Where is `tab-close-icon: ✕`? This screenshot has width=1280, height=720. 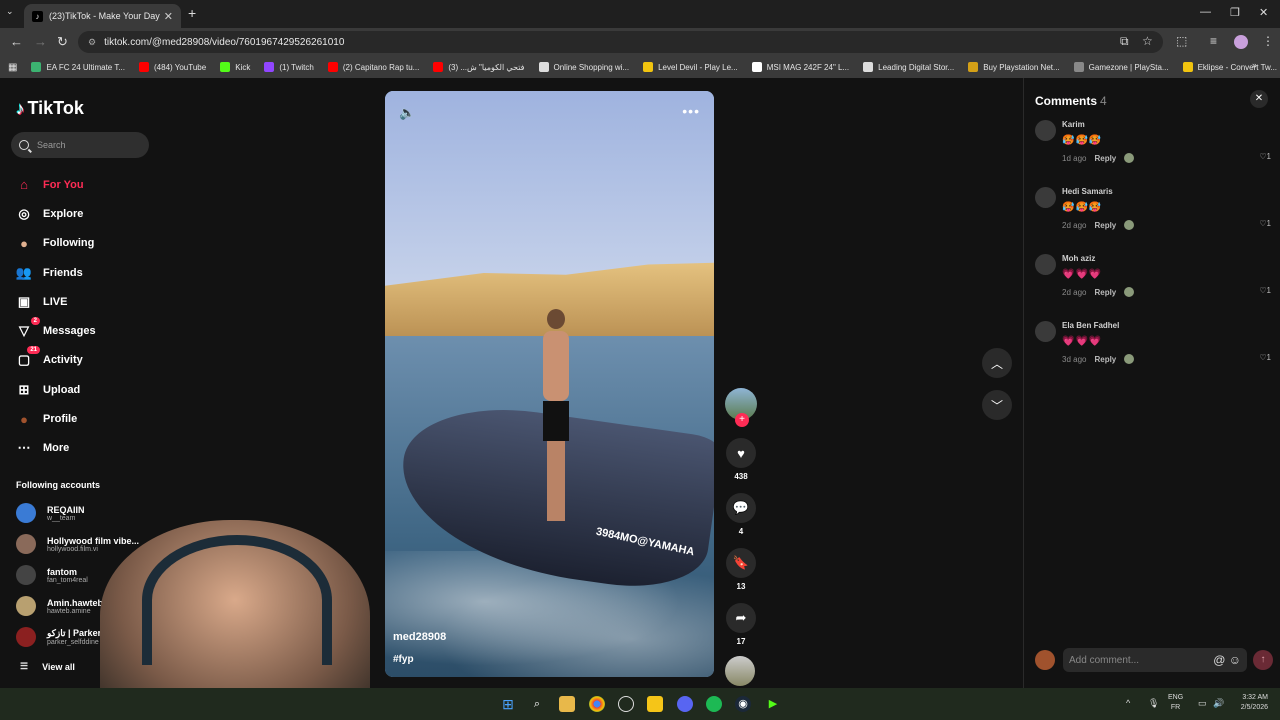
tab-close-icon: ✕ is located at coordinates (168, 16).